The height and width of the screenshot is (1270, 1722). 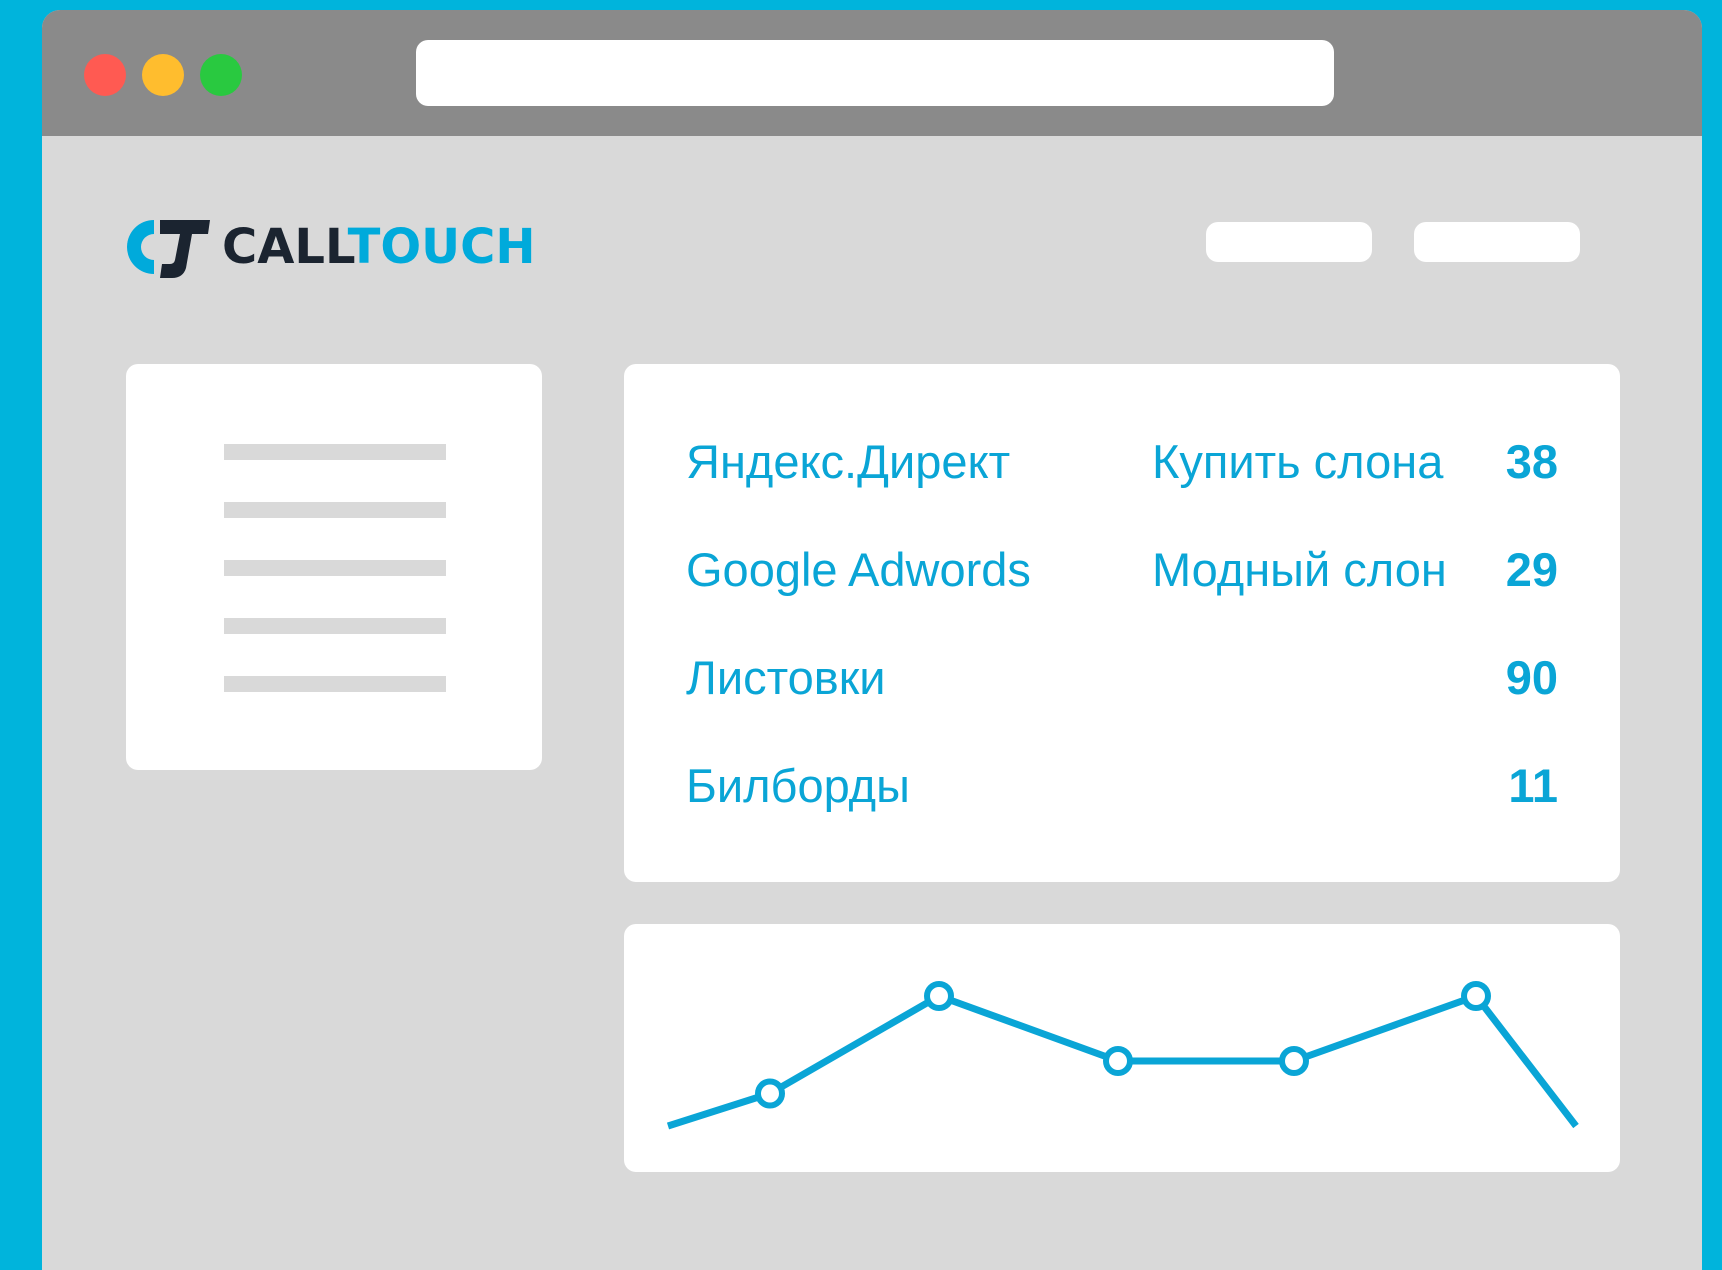 I want to click on row-source: Листовки, so click(x=786, y=677).